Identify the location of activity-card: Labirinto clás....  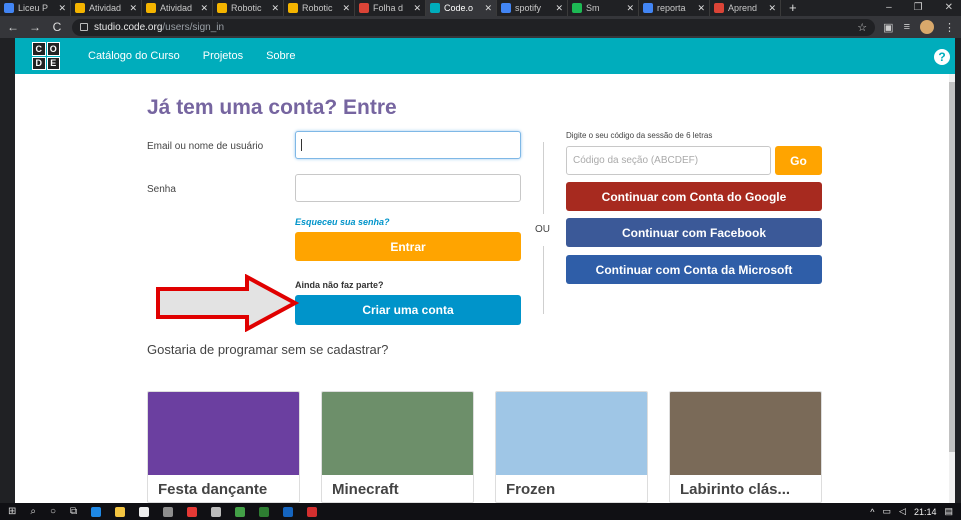
(745, 447).